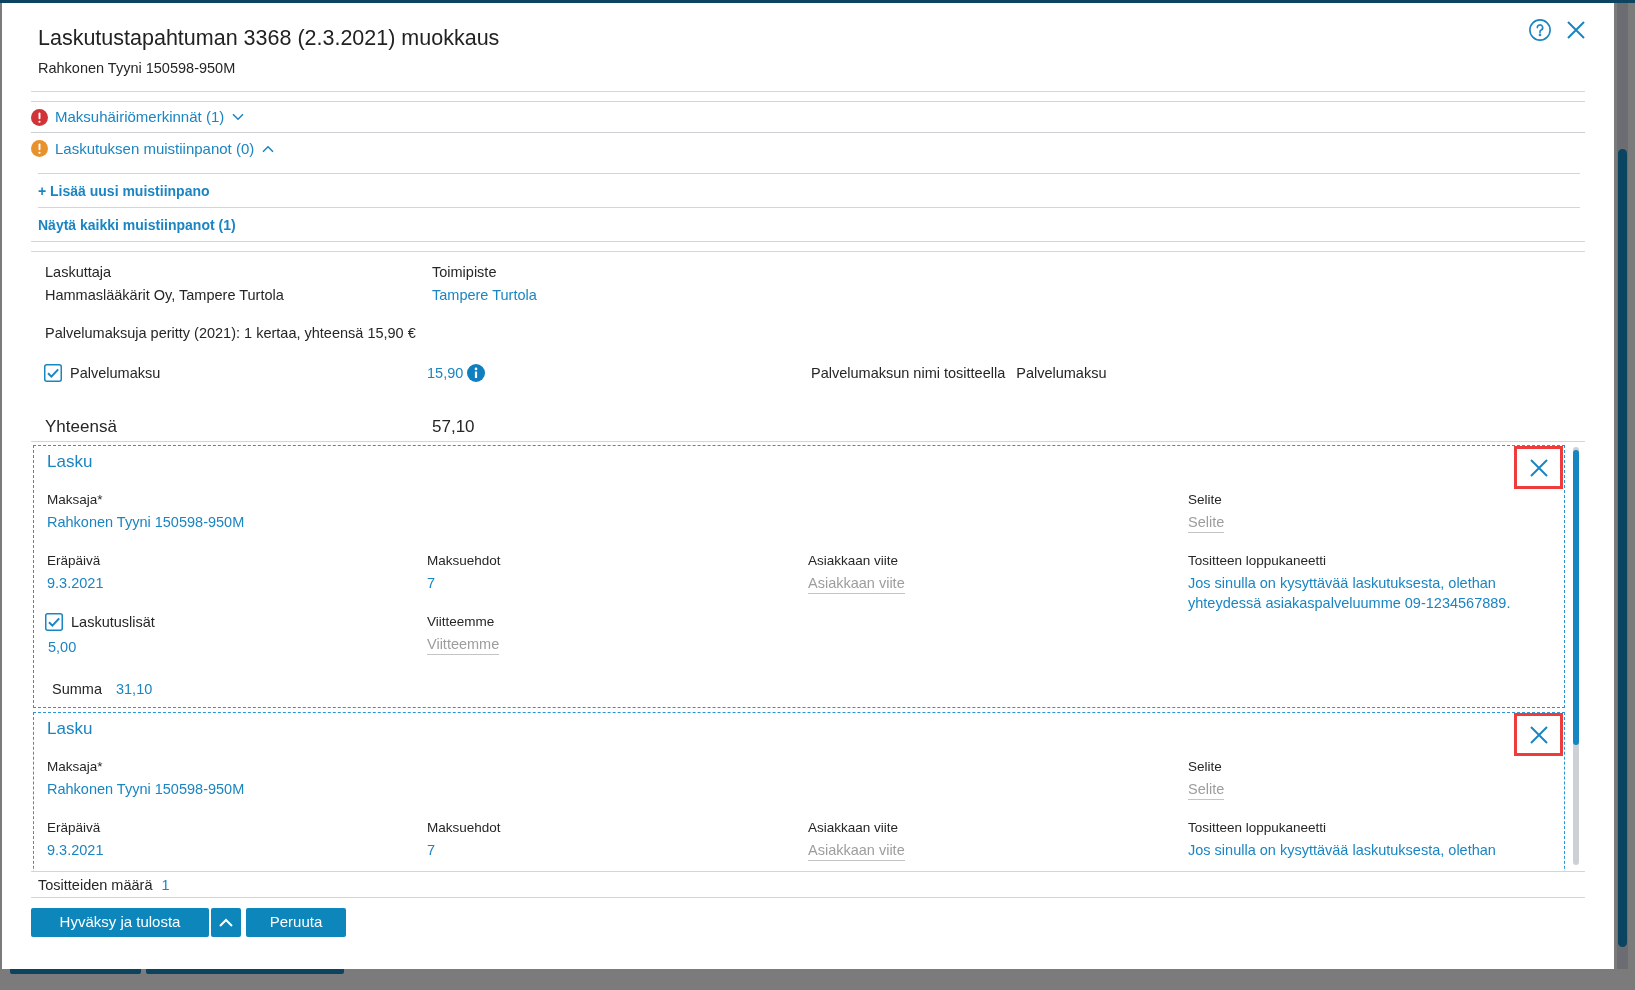 This screenshot has height=990, width=1635. Describe the element at coordinates (453, 427) in the screenshot. I see `total-value: 57,10` at that location.